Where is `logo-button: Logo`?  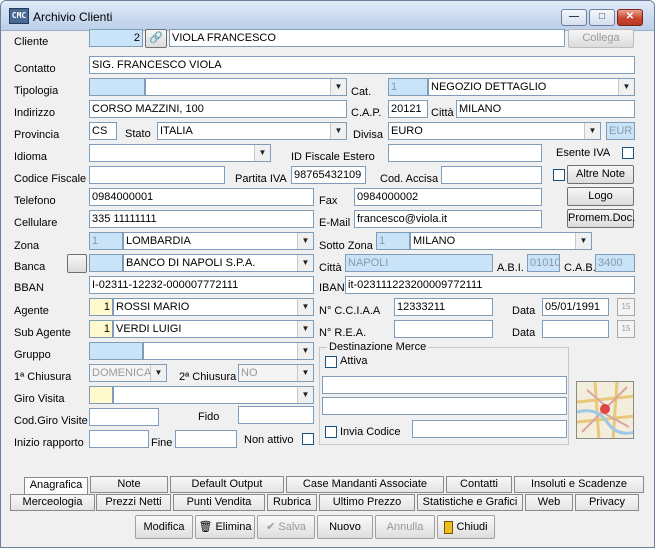
logo-button: Logo is located at coordinates (600, 196).